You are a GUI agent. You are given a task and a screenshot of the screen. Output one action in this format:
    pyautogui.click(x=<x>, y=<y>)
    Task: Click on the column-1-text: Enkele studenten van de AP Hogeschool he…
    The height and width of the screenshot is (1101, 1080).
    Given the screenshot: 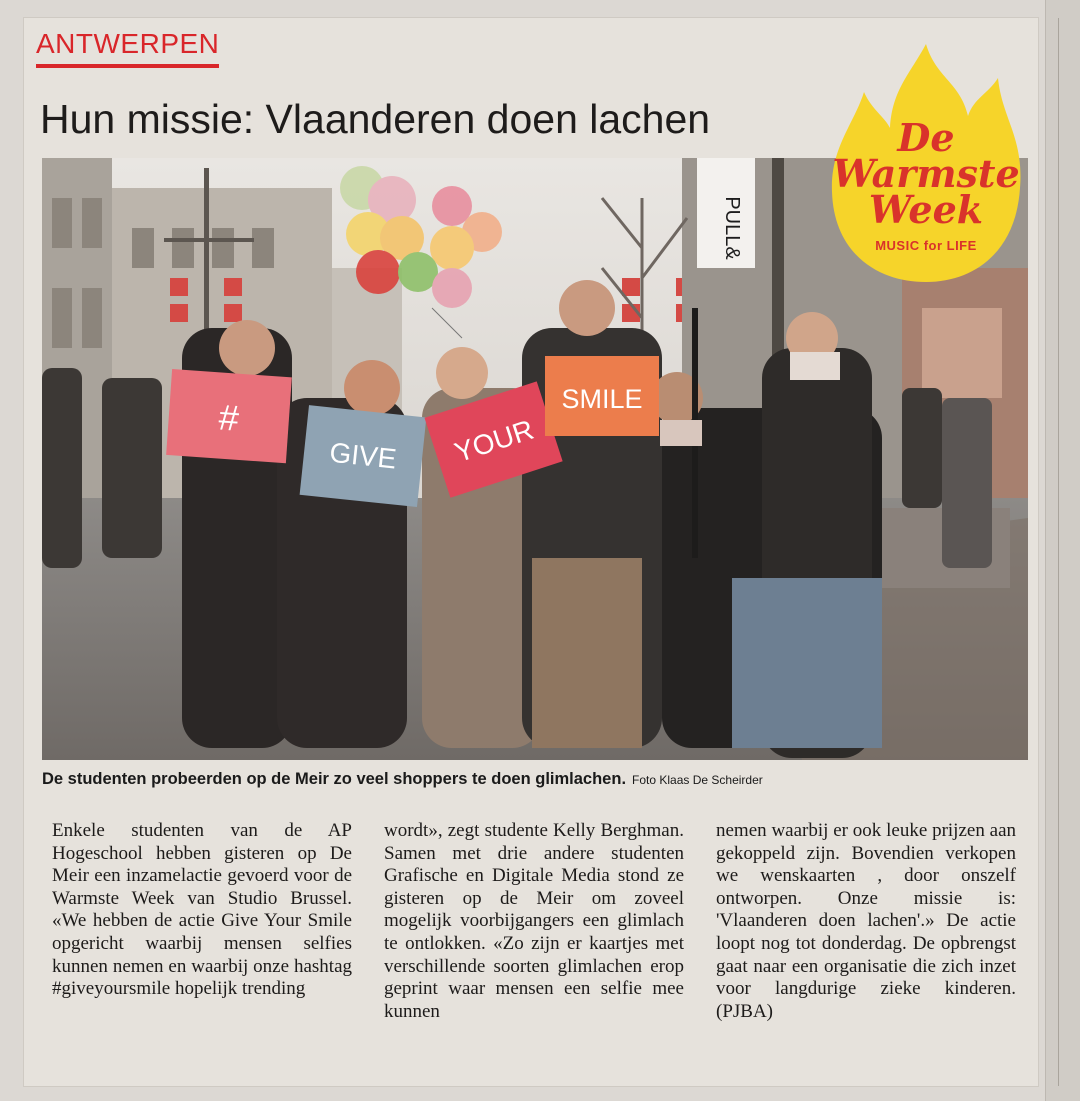 What is the action you would take?
    pyautogui.click(x=202, y=910)
    